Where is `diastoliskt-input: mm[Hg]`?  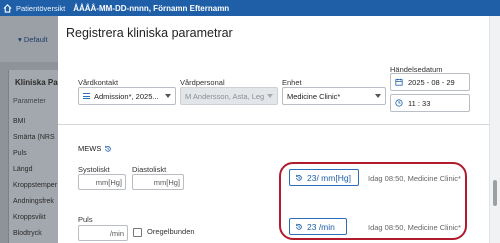 diastoliskt-input: mm[Hg] is located at coordinates (158, 182).